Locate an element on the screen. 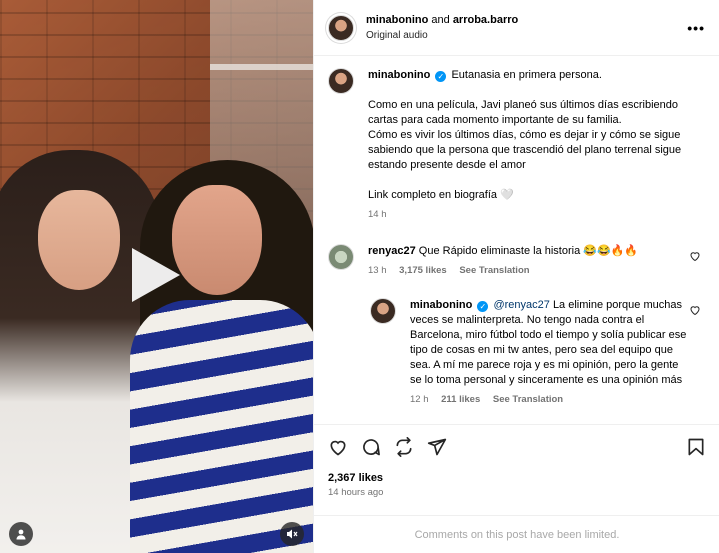  bookmark-icon is located at coordinates (696, 447).